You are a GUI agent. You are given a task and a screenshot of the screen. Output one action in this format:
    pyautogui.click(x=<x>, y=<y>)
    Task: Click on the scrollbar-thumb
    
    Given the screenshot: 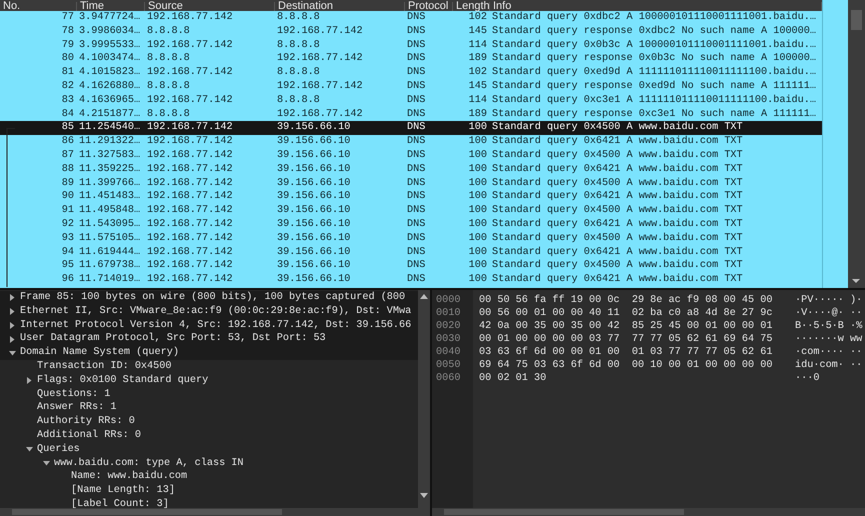 What is the action you would take?
    pyautogui.click(x=856, y=20)
    